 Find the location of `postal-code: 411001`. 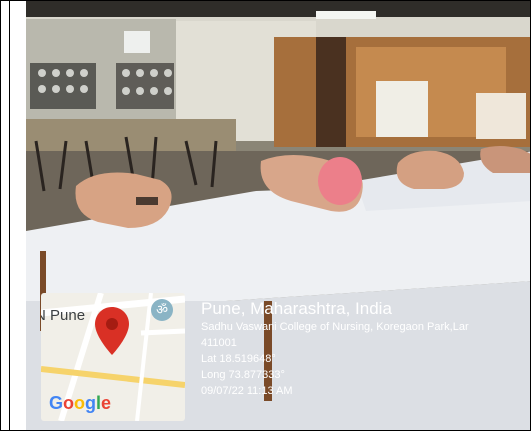

postal-code: 411001 is located at coordinates (219, 343).